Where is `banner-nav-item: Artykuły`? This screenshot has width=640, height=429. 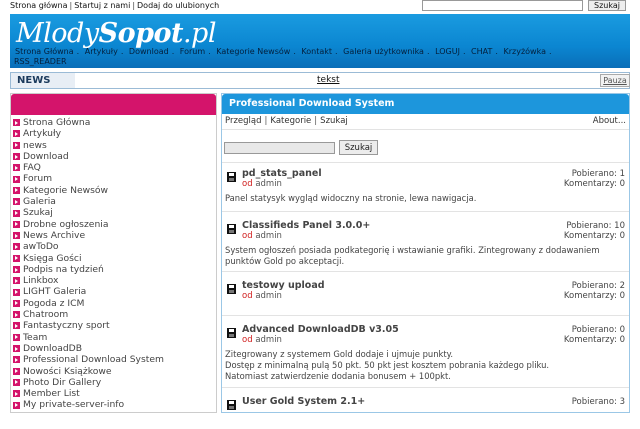 banner-nav-item: Artykuły is located at coordinates (101, 51).